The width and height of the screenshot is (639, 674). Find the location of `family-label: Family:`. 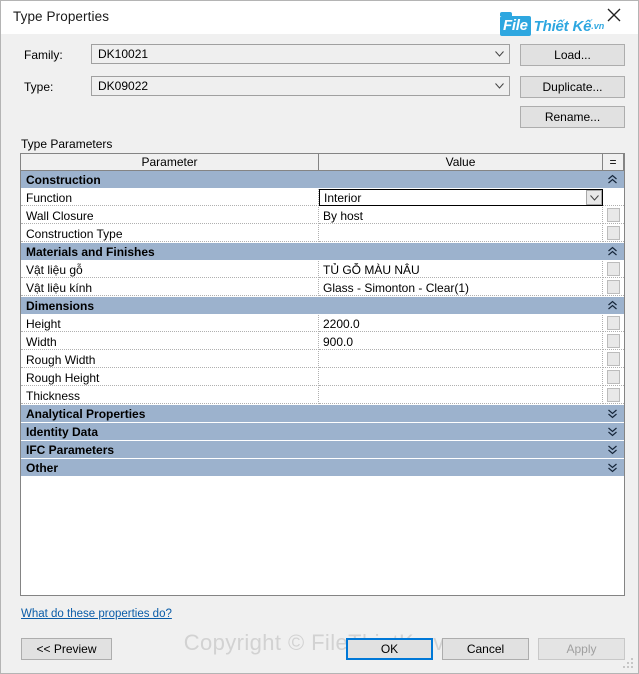

family-label: Family: is located at coordinates (43, 55).